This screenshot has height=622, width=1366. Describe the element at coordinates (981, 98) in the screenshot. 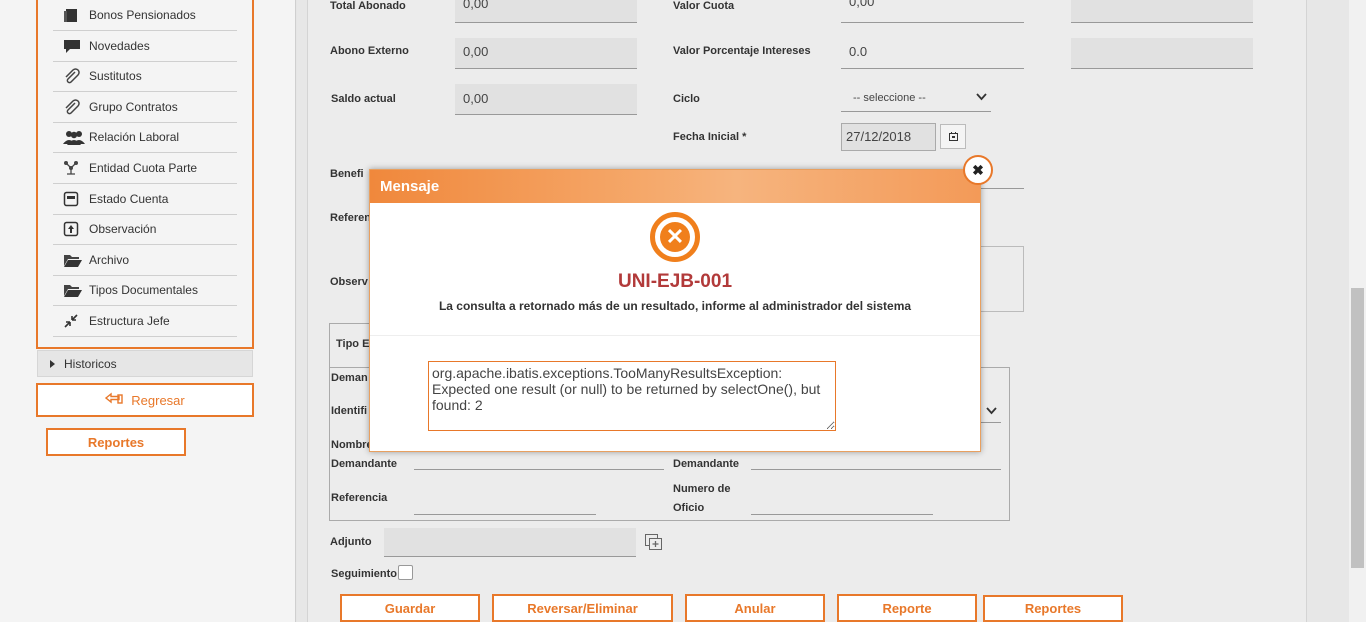

I see `chevron-down-icon` at that location.